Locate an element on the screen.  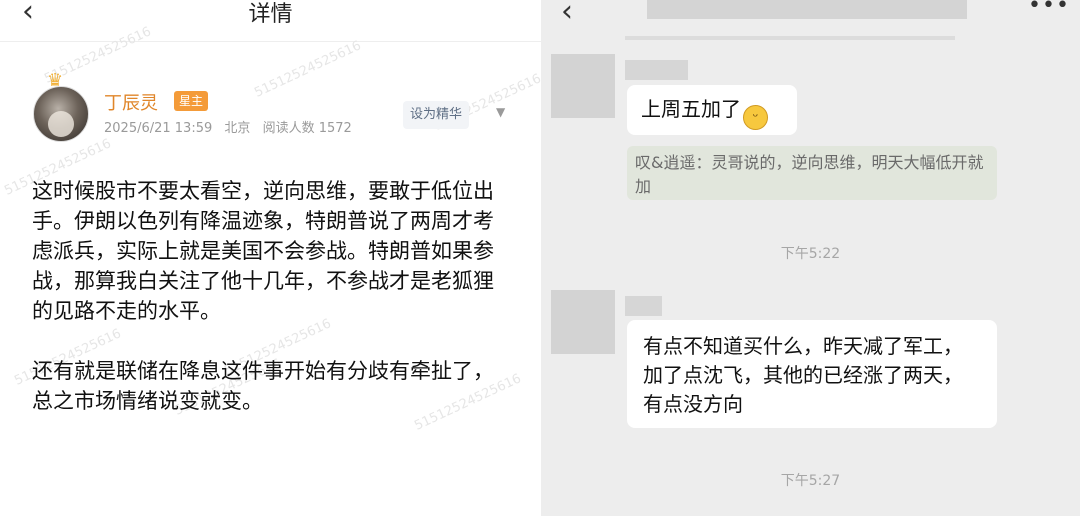
post-detail-header: ‹ 详情 is located at coordinates (270, 21).